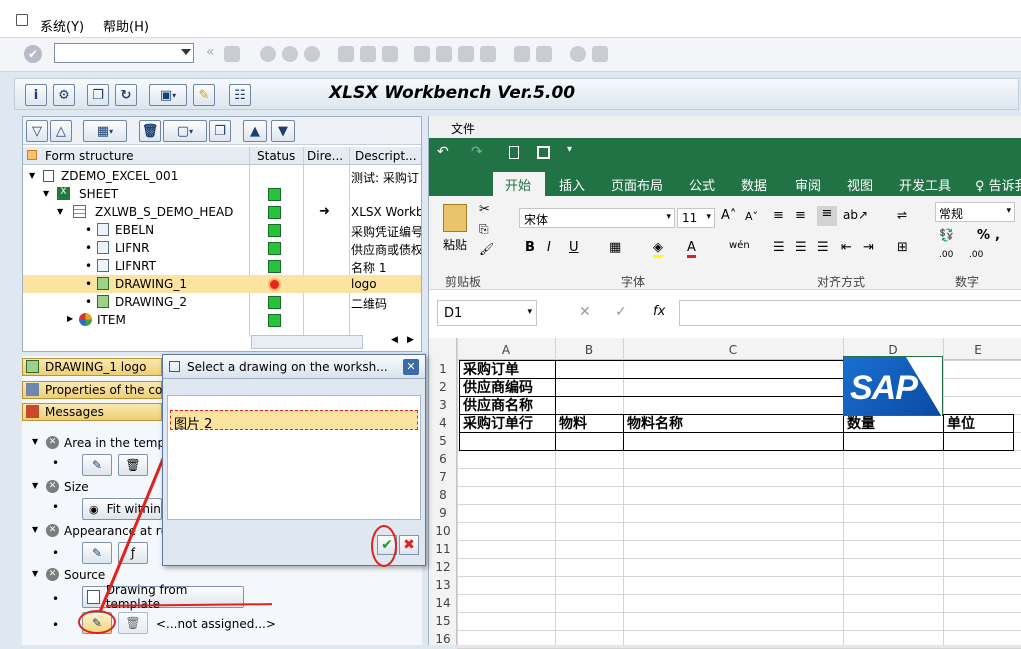  Describe the element at coordinates (193, 424) in the screenshot. I see `drawing-item-label: 图片 2` at that location.